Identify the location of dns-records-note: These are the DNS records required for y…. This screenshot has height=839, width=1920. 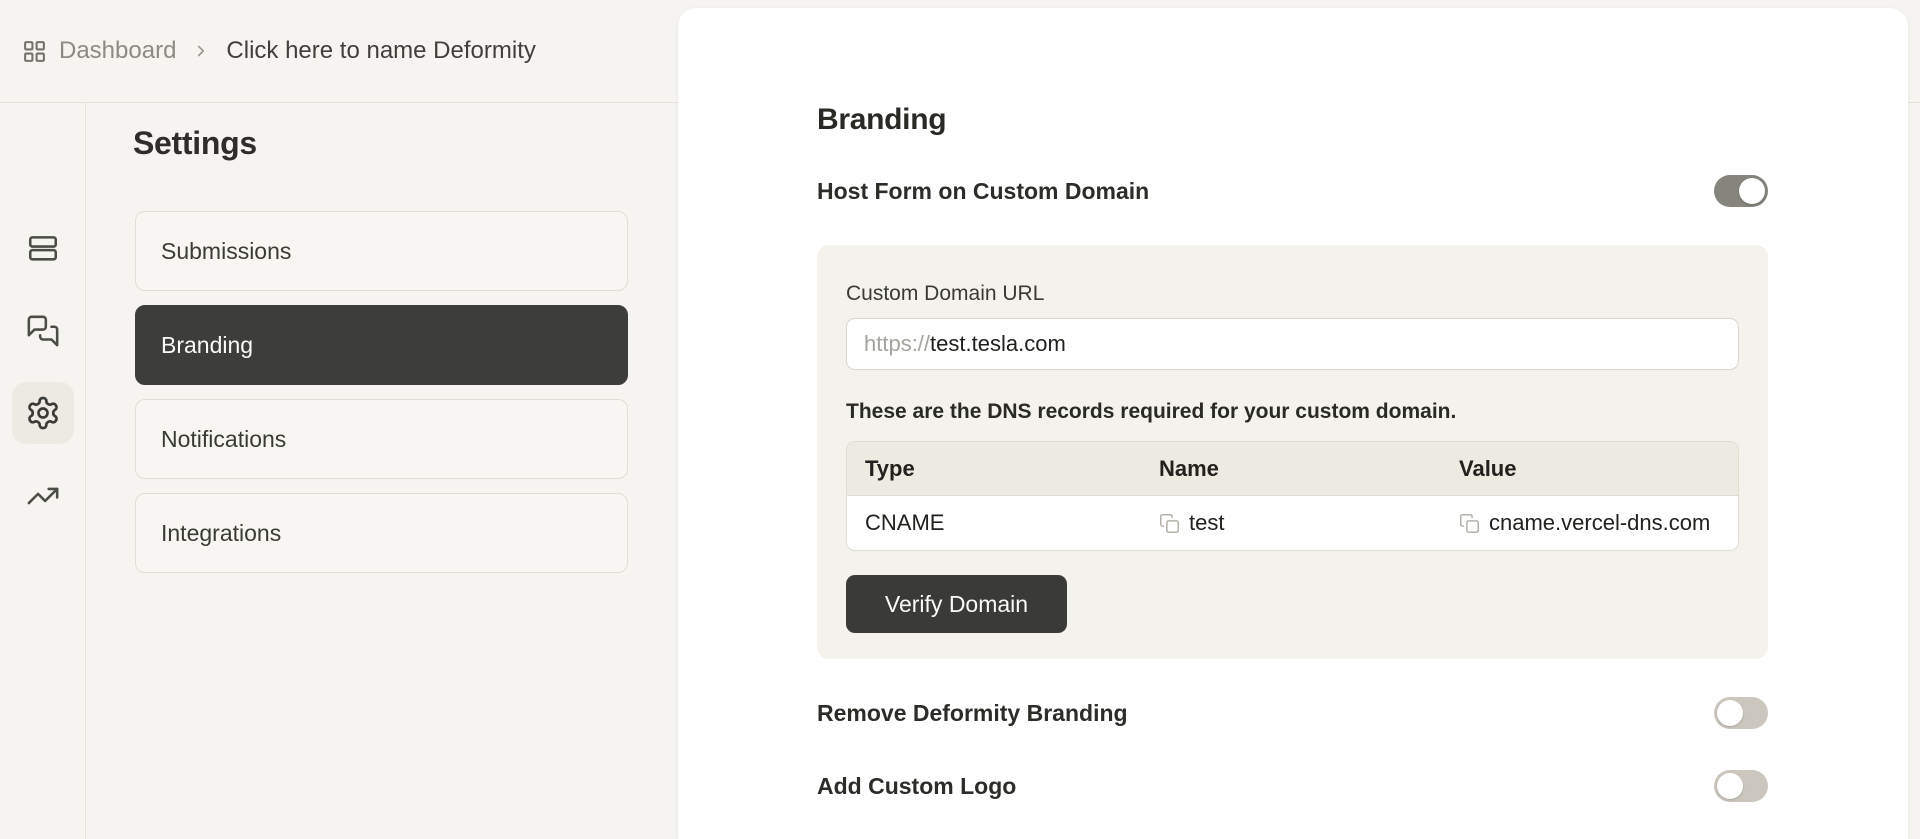
(1151, 411).